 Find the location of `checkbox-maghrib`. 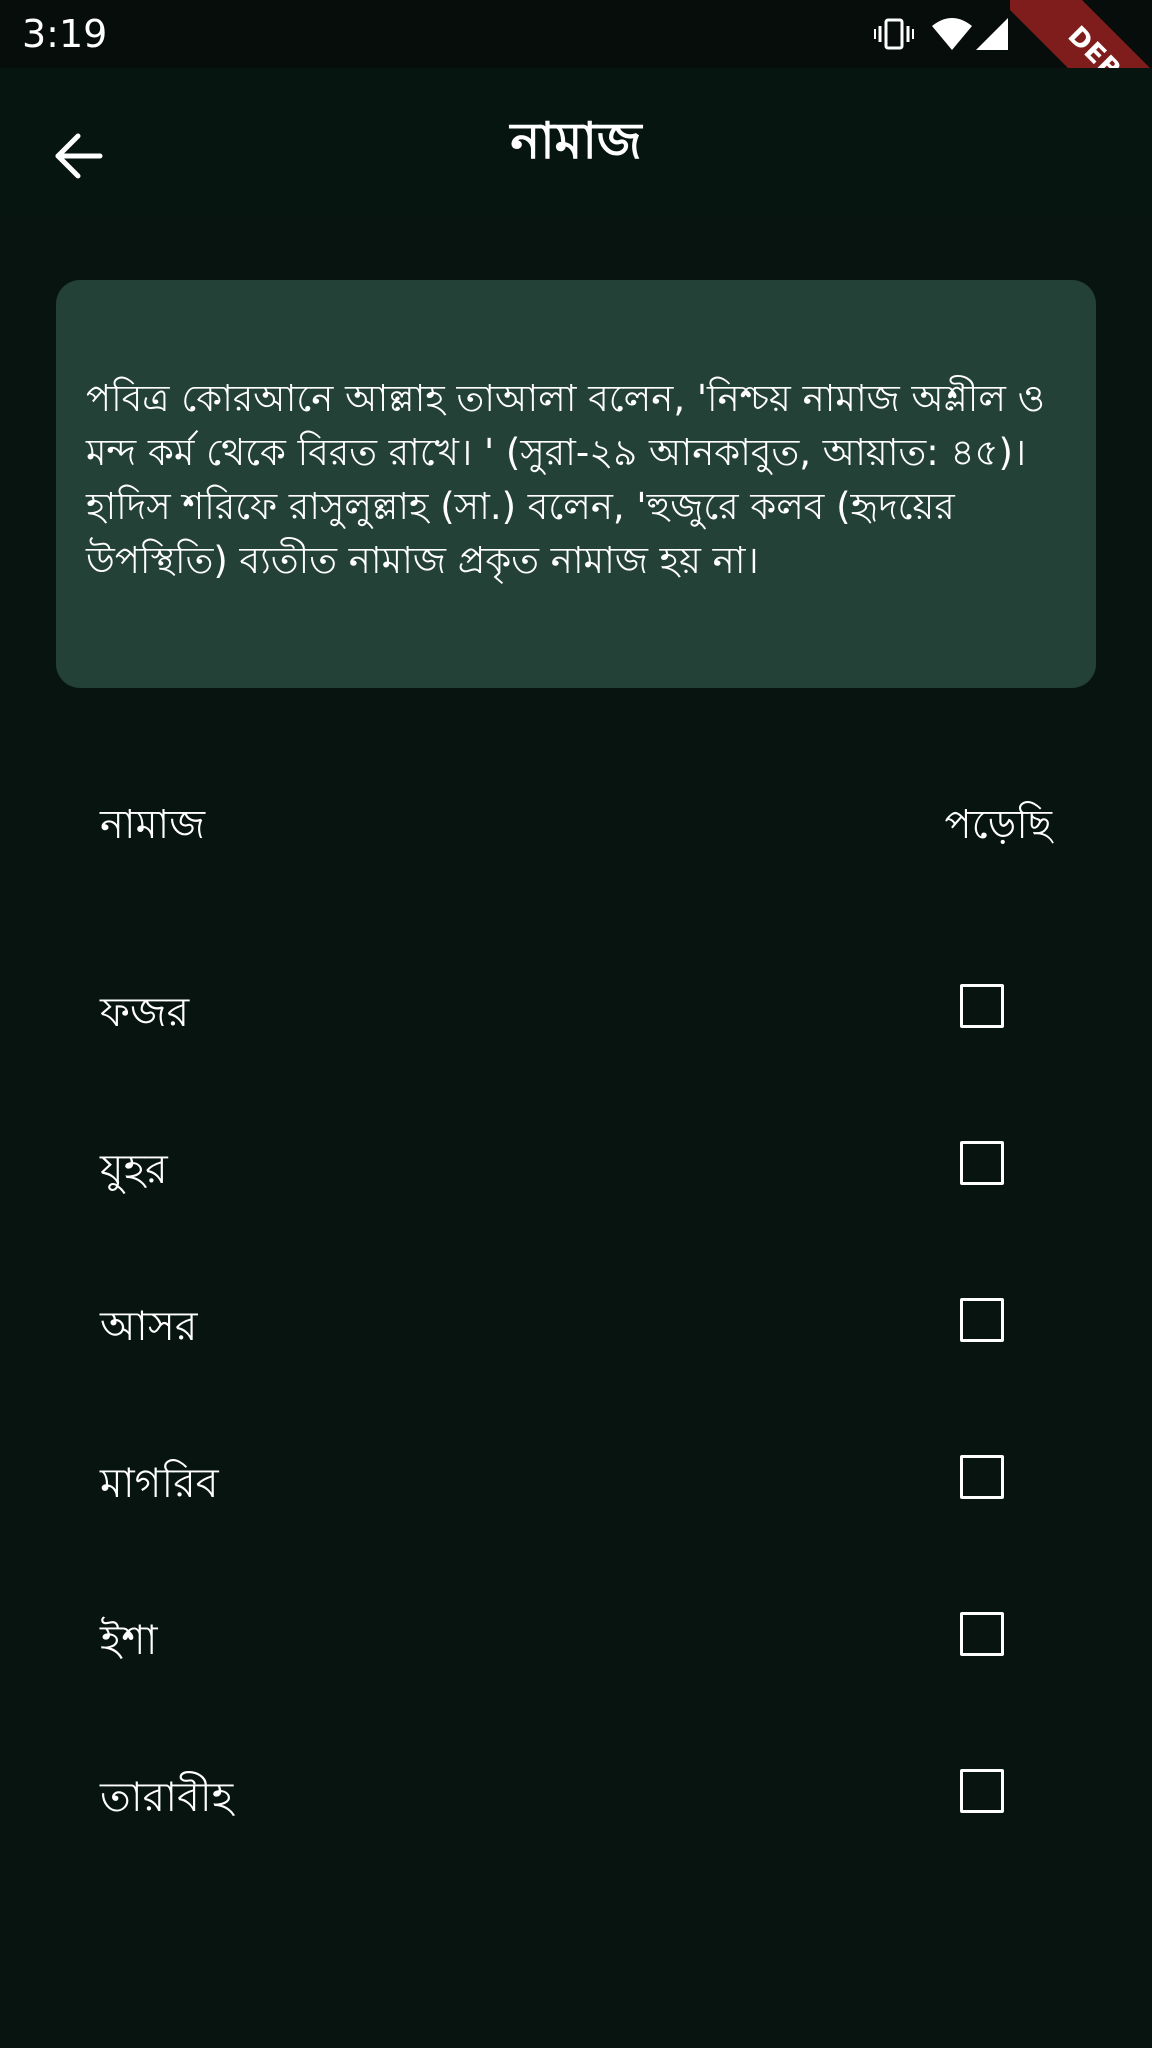

checkbox-maghrib is located at coordinates (982, 1477).